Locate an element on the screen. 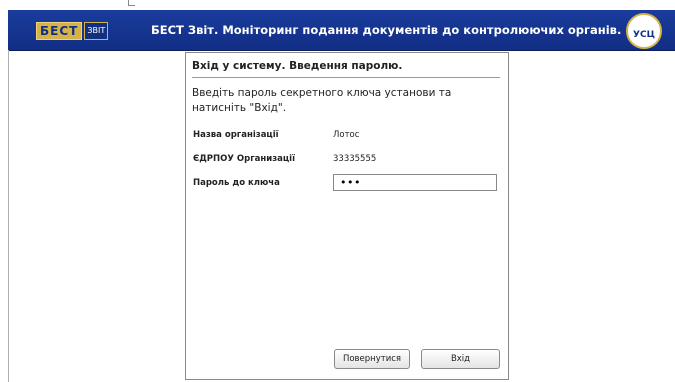  org-name-label: Назва організації is located at coordinates (236, 135).